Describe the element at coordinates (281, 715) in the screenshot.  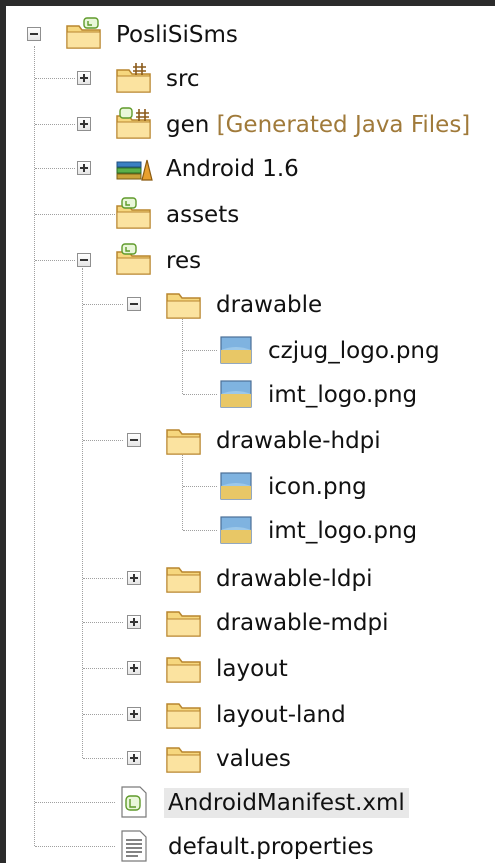
I see `tree-item-label: layout-land` at that location.